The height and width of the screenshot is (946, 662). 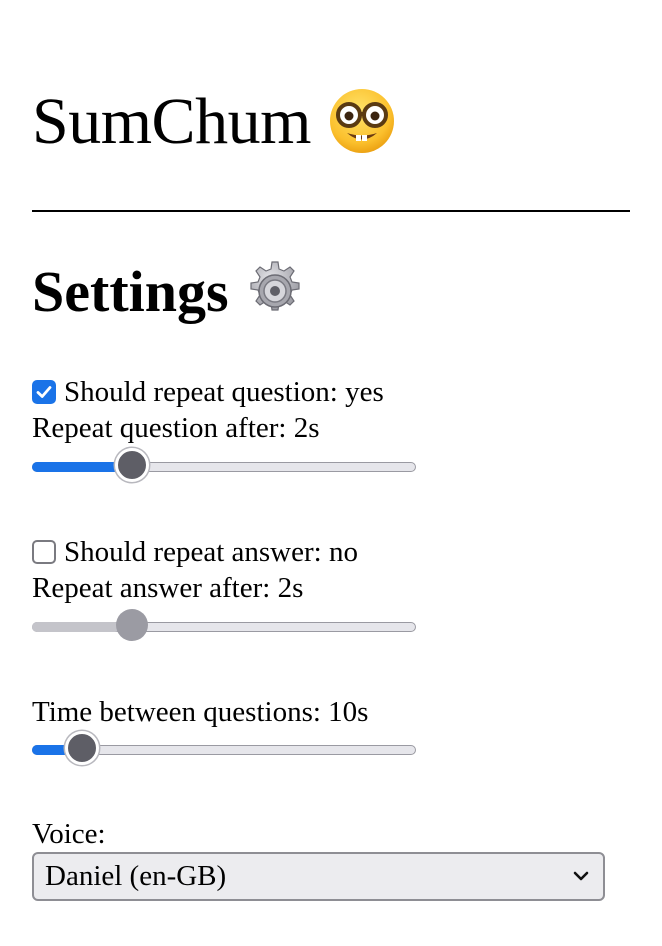 What do you see at coordinates (275, 297) in the screenshot?
I see `gear-icon` at bounding box center [275, 297].